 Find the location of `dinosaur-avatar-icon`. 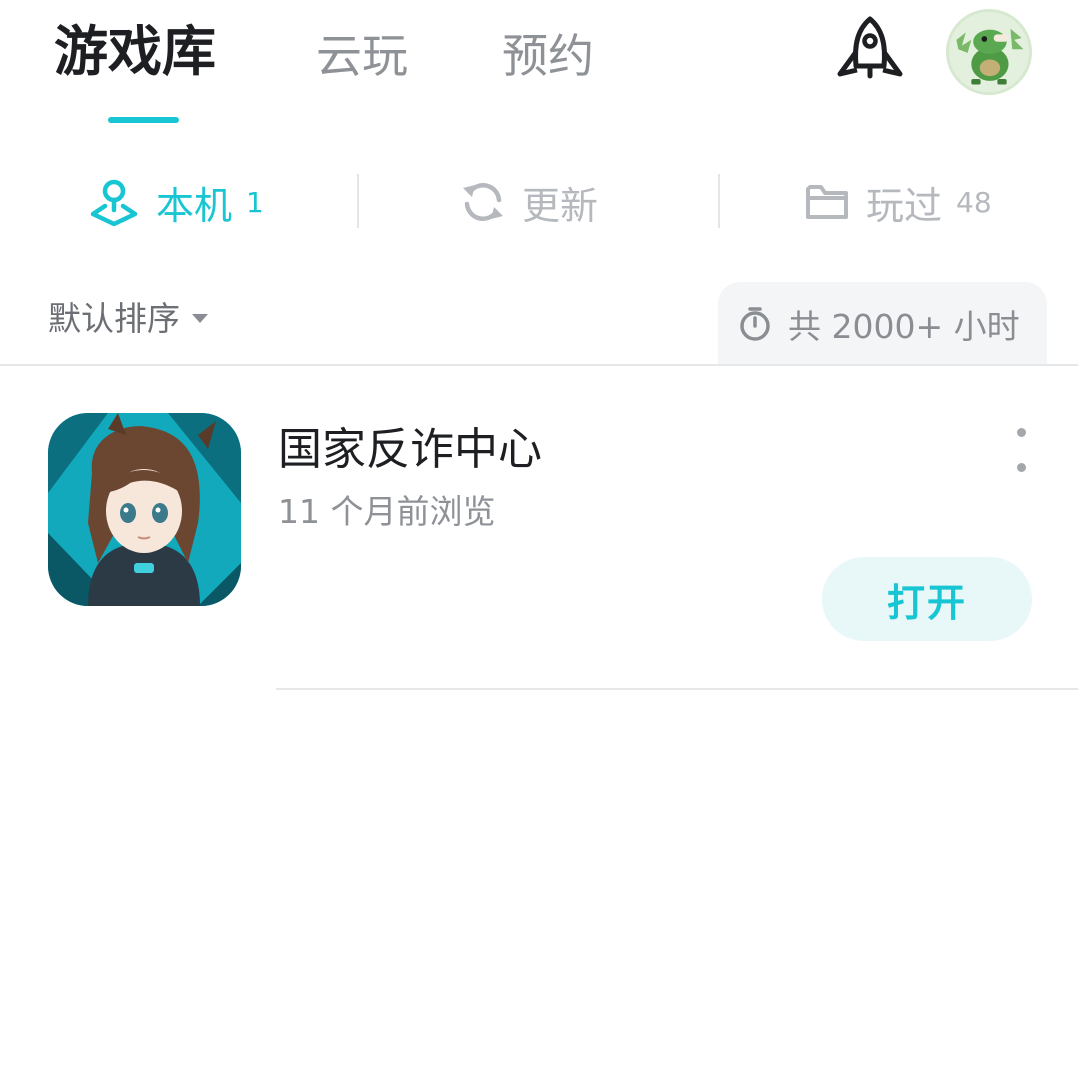

dinosaur-avatar-icon is located at coordinates (989, 52).